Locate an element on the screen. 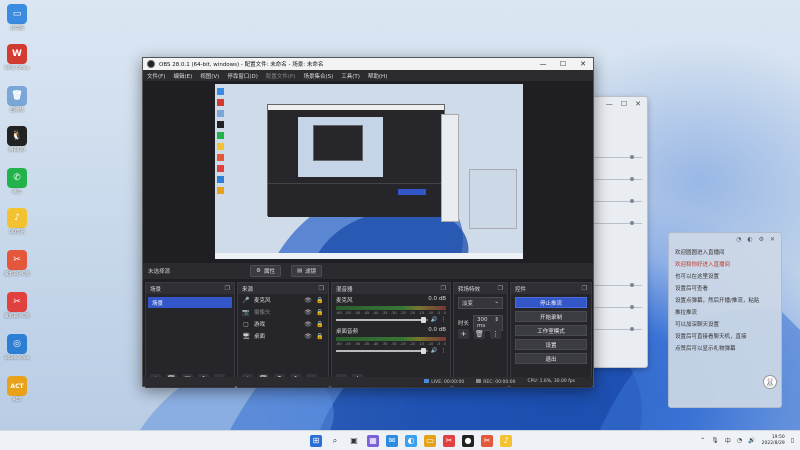 This screenshot has height=450, width=800. desktop-icon-label: 腾讯QQ is located at coordinates (17, 150).